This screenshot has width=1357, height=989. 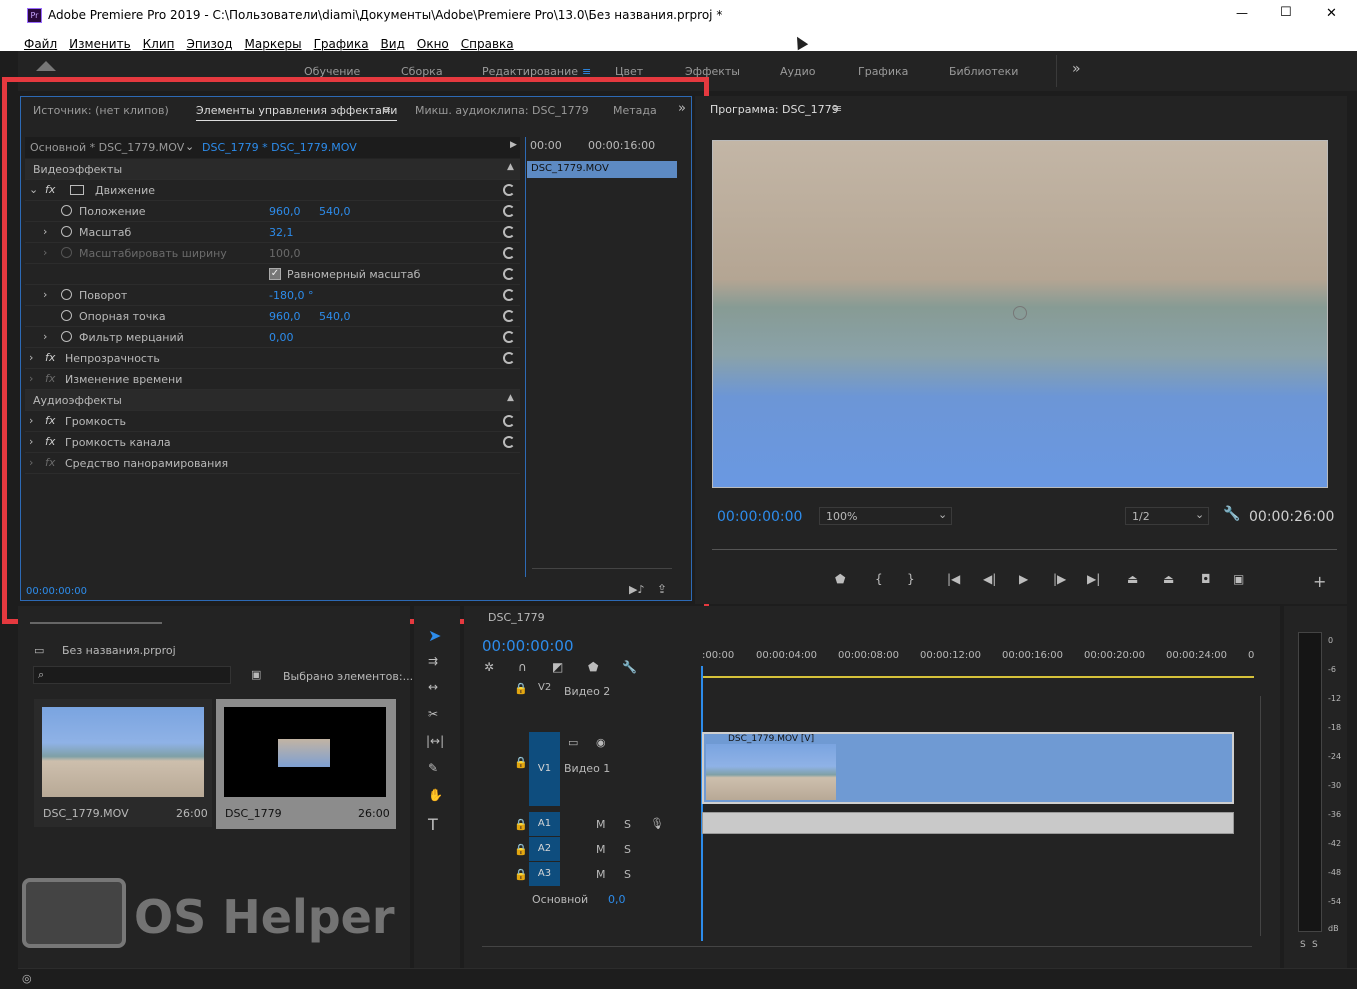 What do you see at coordinates (627, 849) in the screenshot?
I see `solo-a2: S` at bounding box center [627, 849].